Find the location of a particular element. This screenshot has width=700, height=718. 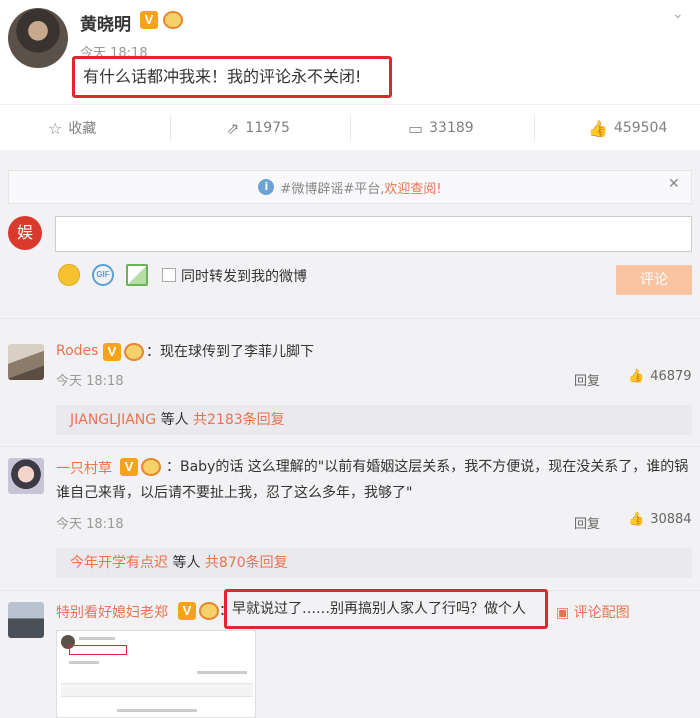

like-button: 👍 459504 is located at coordinates (627, 128).